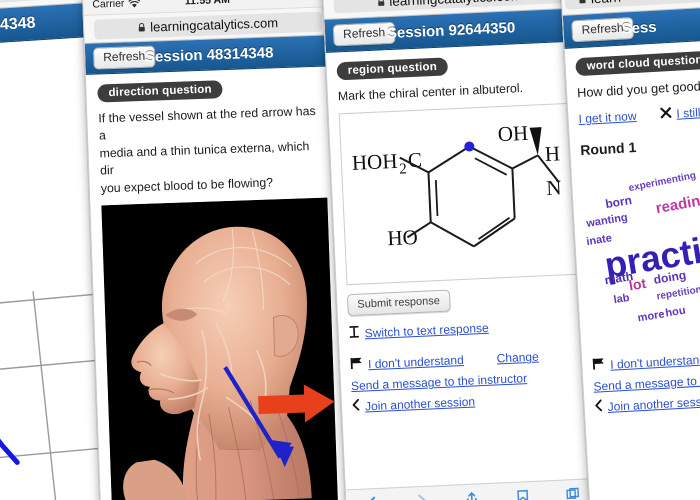 This screenshot has height=500, width=700. I want to click on send-message-link: Send a message to the instructor, so click(439, 383).